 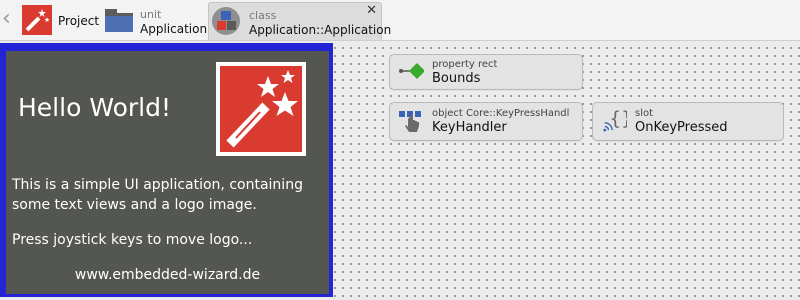 I want to click on breadcrumb-unit-label: Application, so click(x=174, y=29).